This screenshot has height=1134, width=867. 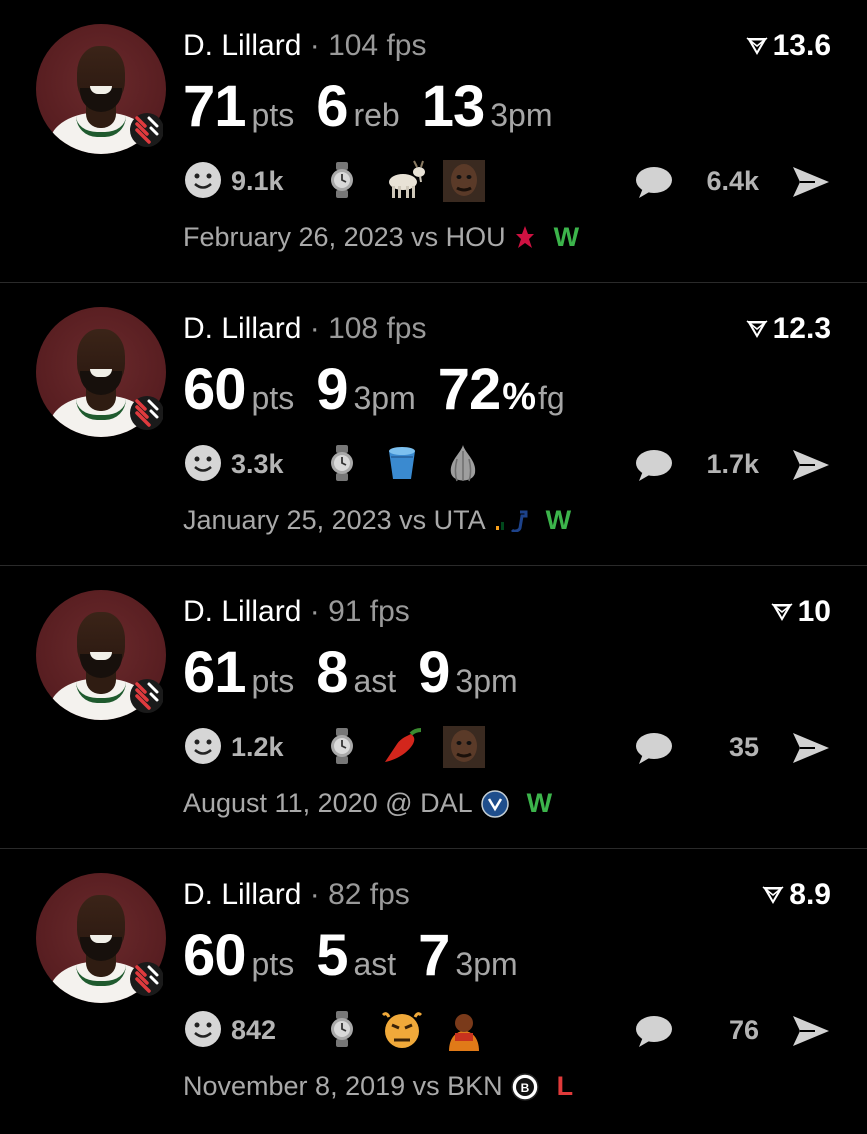 I want to click on action-bar: 1.2k 35, so click(x=507, y=748).